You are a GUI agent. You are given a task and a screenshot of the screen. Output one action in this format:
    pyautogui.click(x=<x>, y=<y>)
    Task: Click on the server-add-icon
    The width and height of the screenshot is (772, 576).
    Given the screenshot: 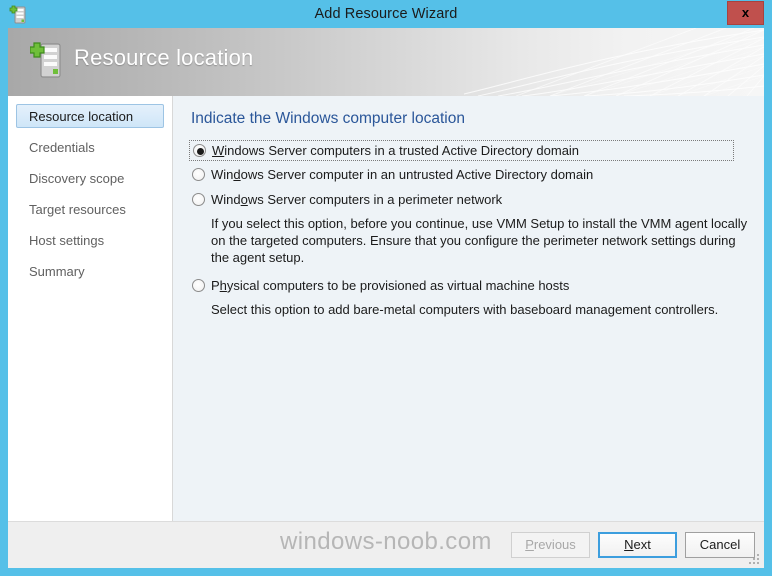 What is the action you would take?
    pyautogui.click(x=49, y=61)
    